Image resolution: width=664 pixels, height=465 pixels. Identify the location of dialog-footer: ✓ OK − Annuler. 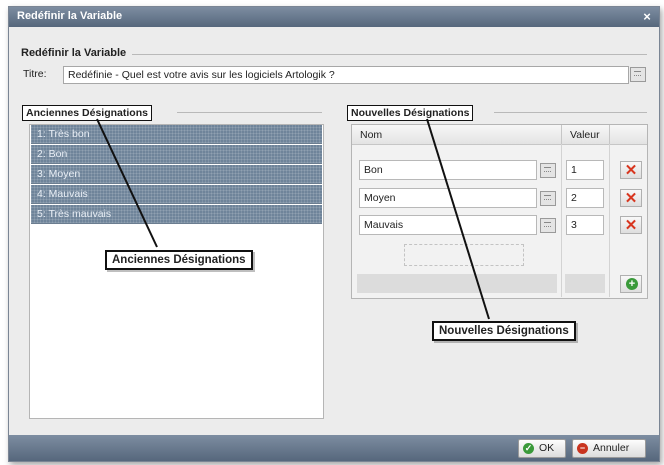
(334, 448).